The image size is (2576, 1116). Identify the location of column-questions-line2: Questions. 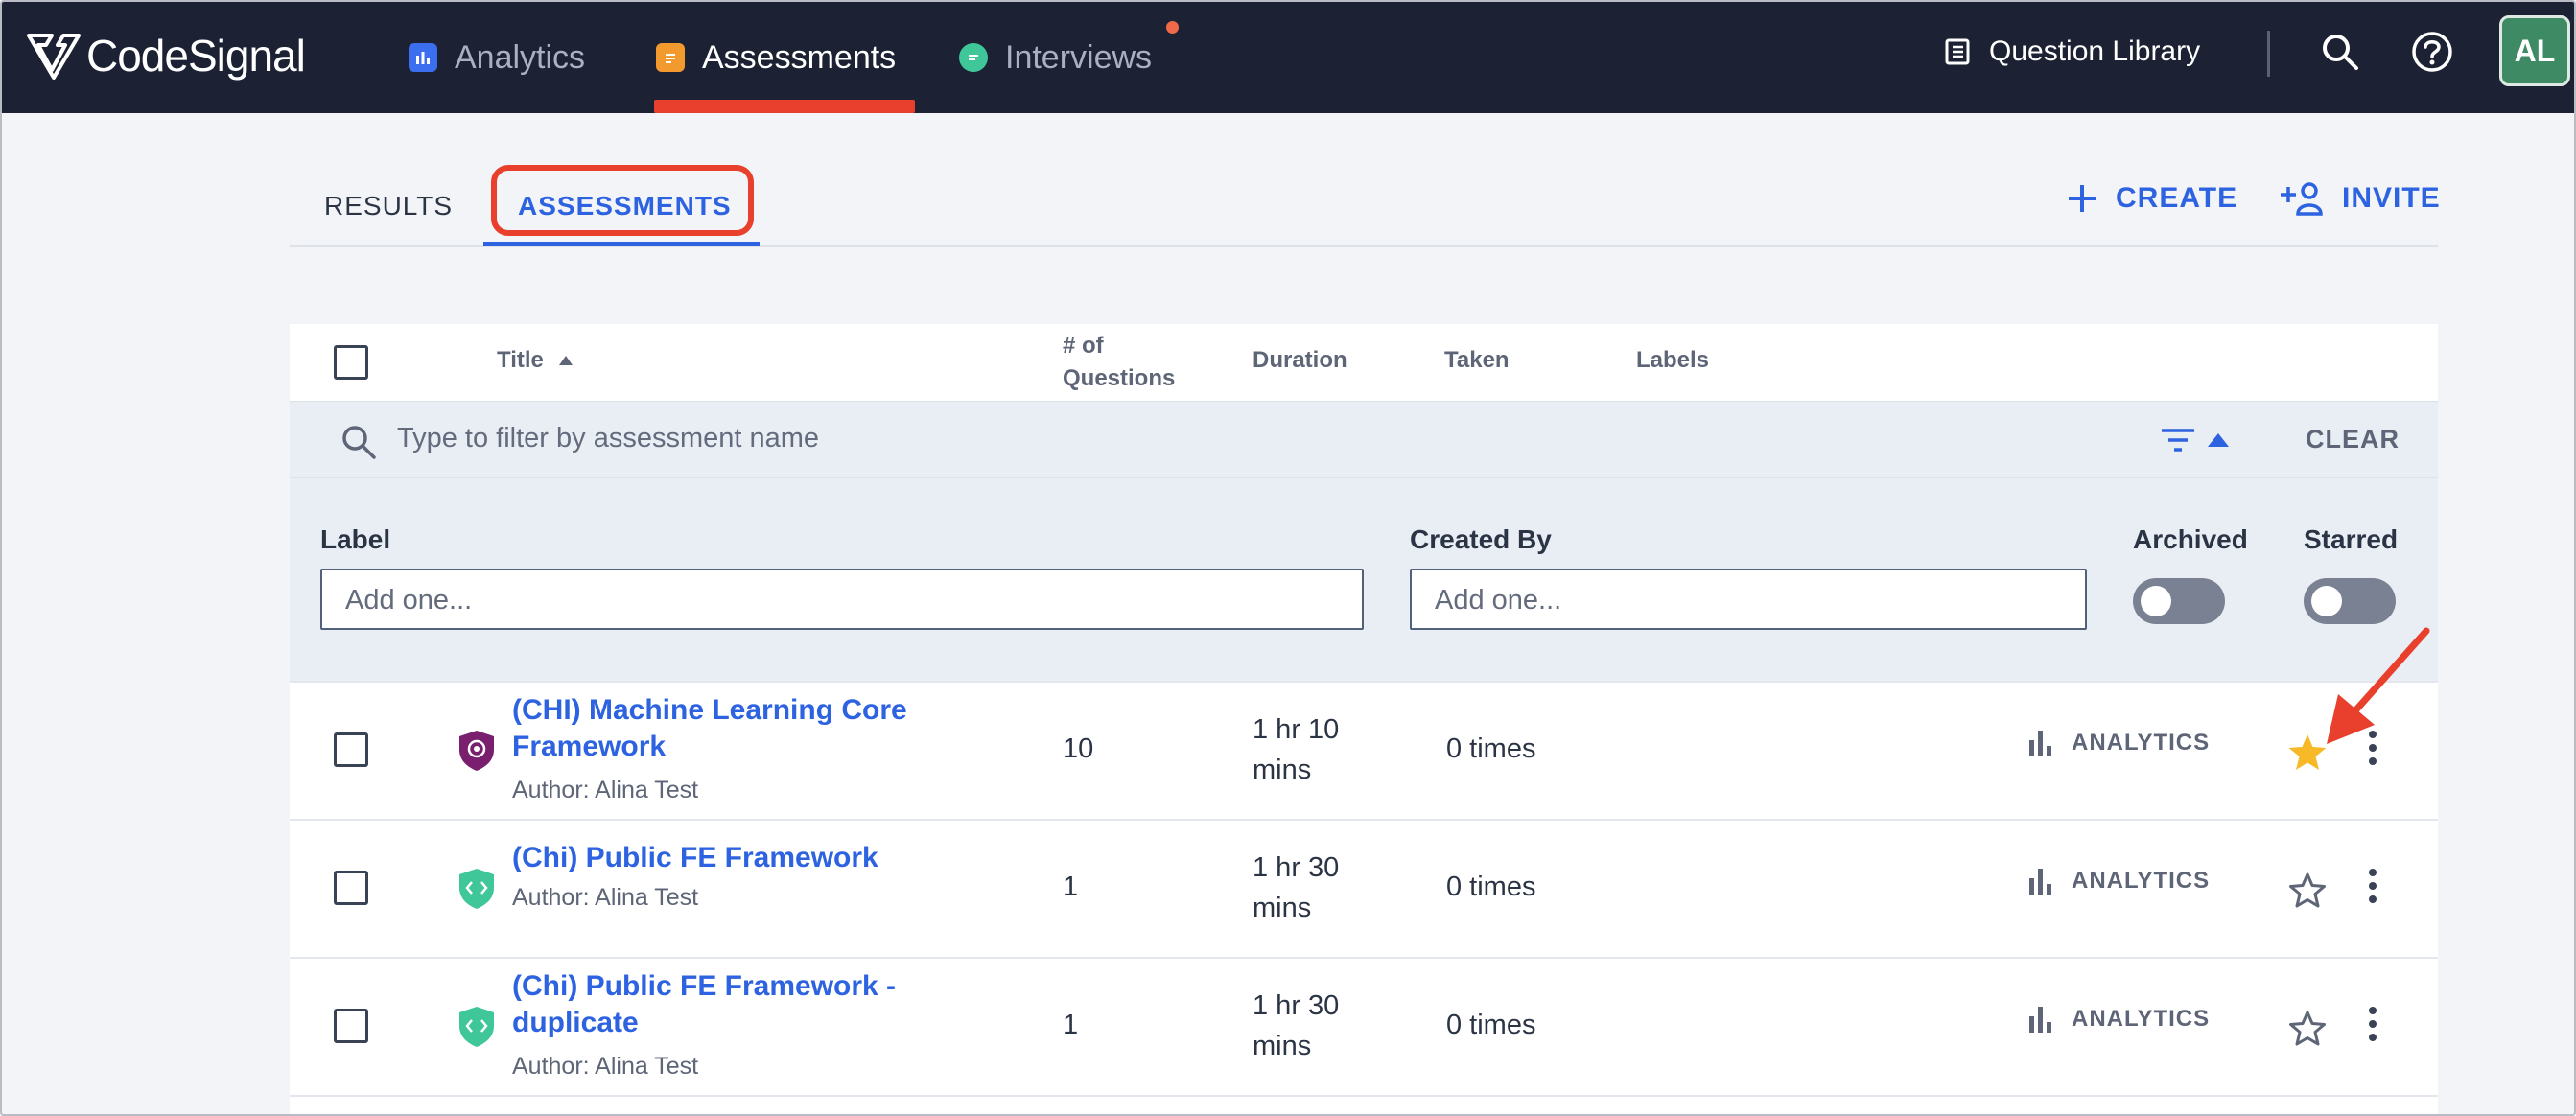
(1119, 378).